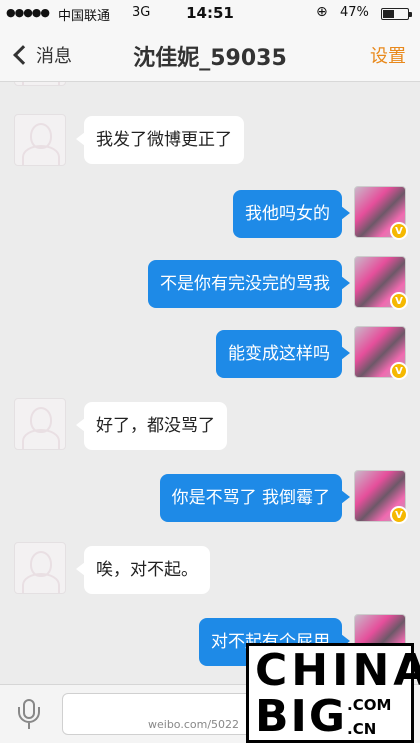 This screenshot has width=420, height=743. I want to click on settings-button: 设置, so click(388, 55).